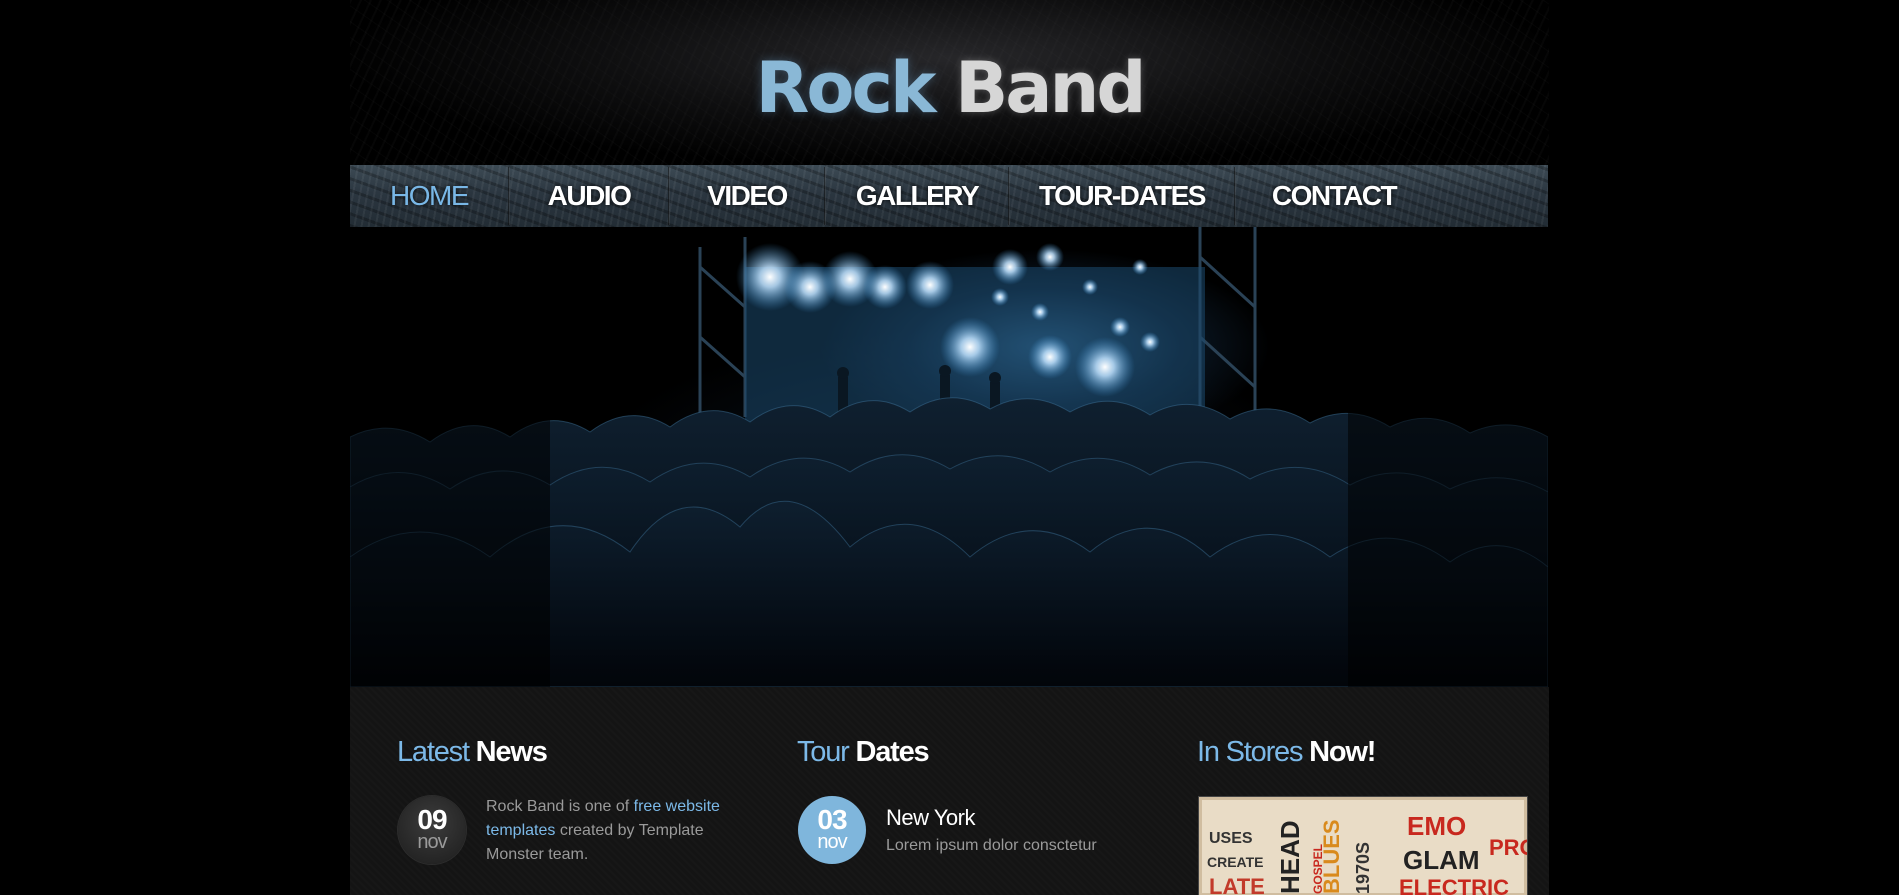  Describe the element at coordinates (1237, 884) in the screenshot. I see `album-word: LATE` at that location.